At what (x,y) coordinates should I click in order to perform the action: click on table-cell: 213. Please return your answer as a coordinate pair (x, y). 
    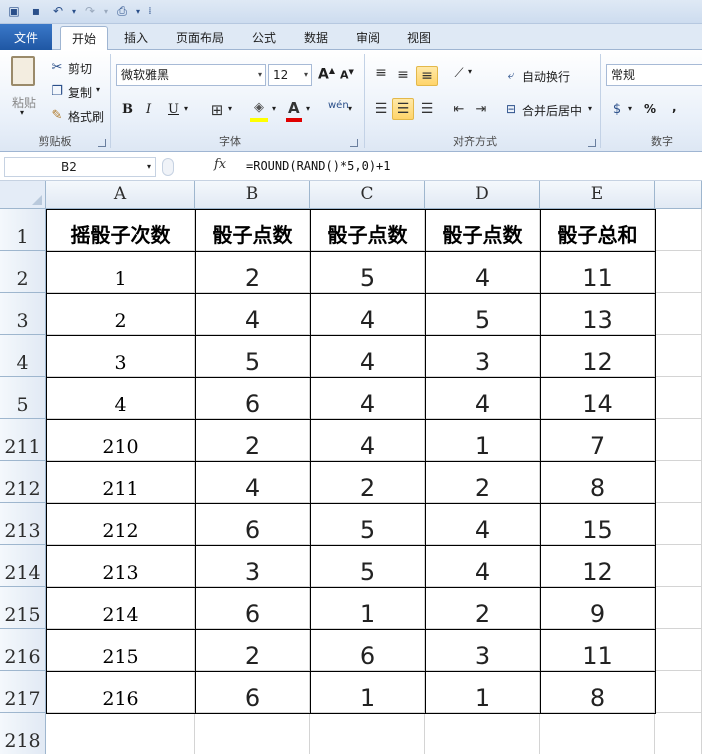
    Looking at the image, I should click on (121, 566).